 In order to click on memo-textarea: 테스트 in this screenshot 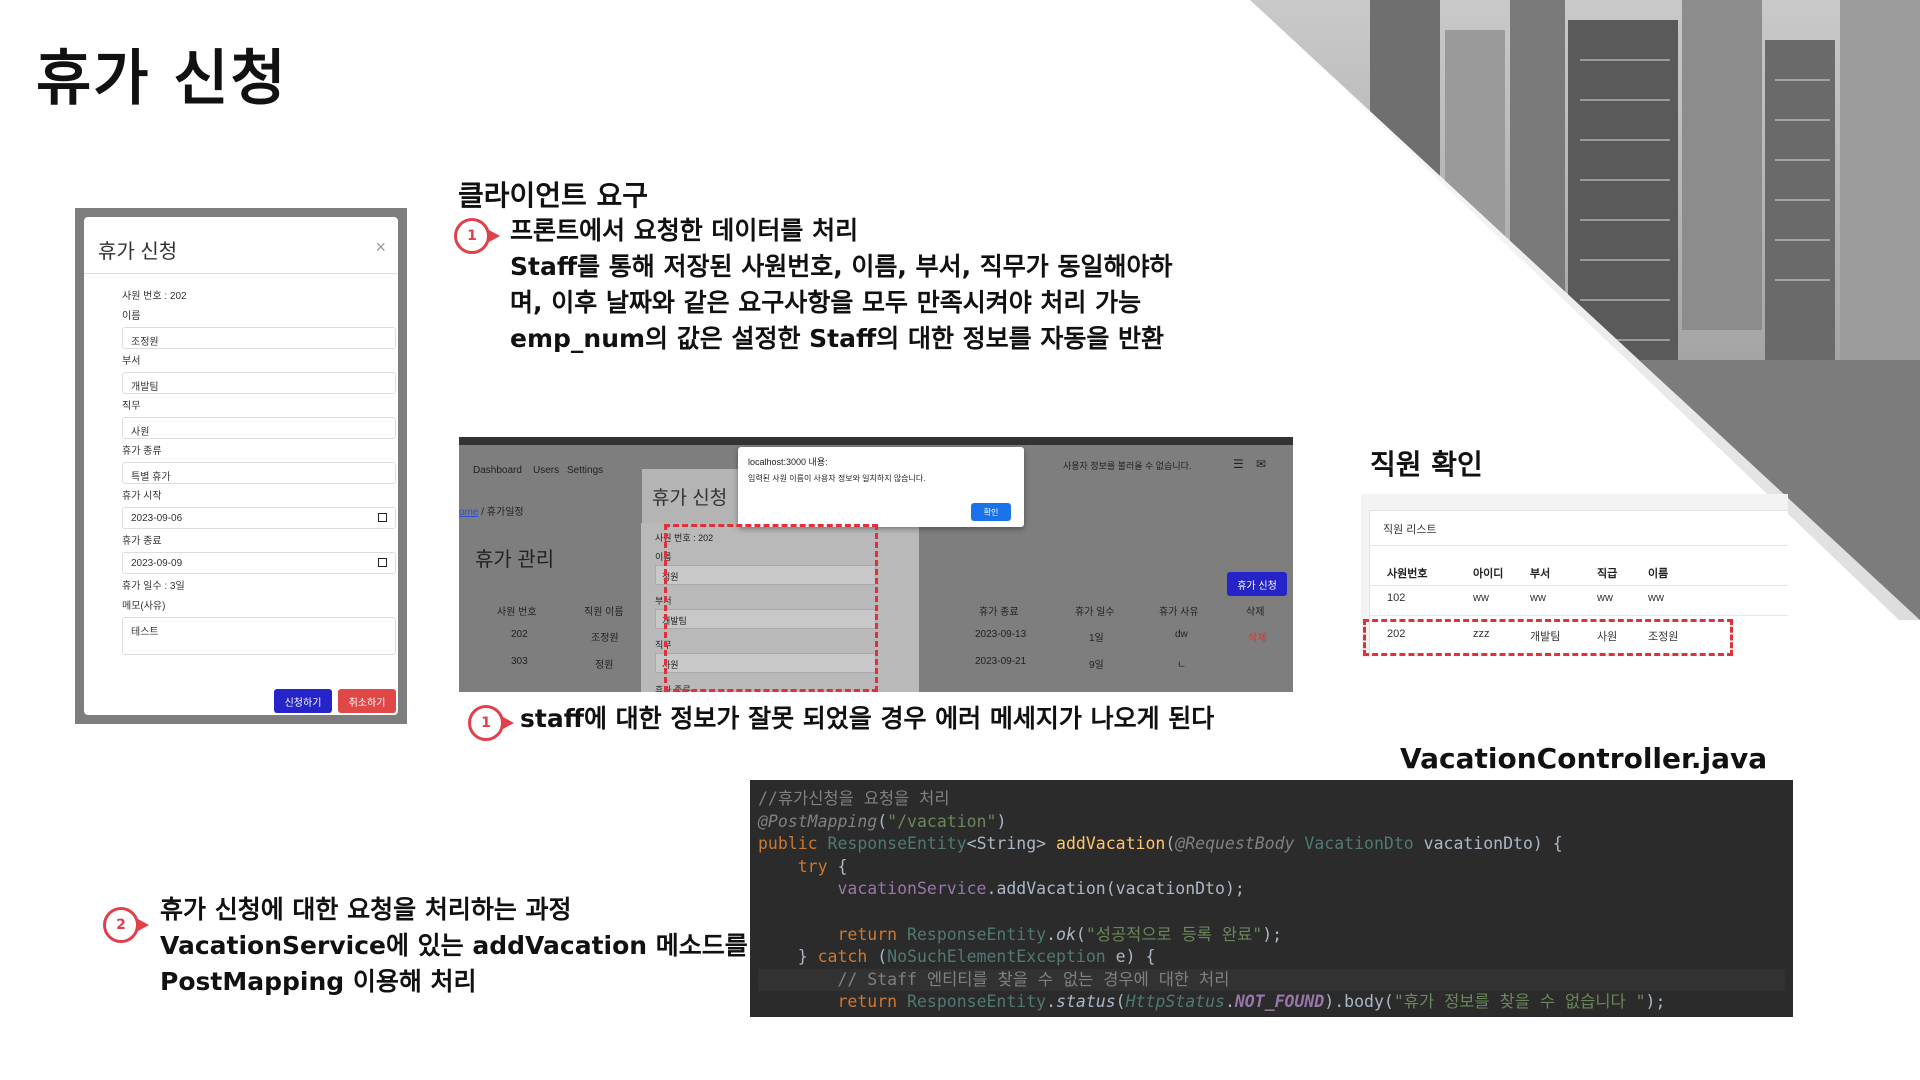, I will do `click(259, 636)`.